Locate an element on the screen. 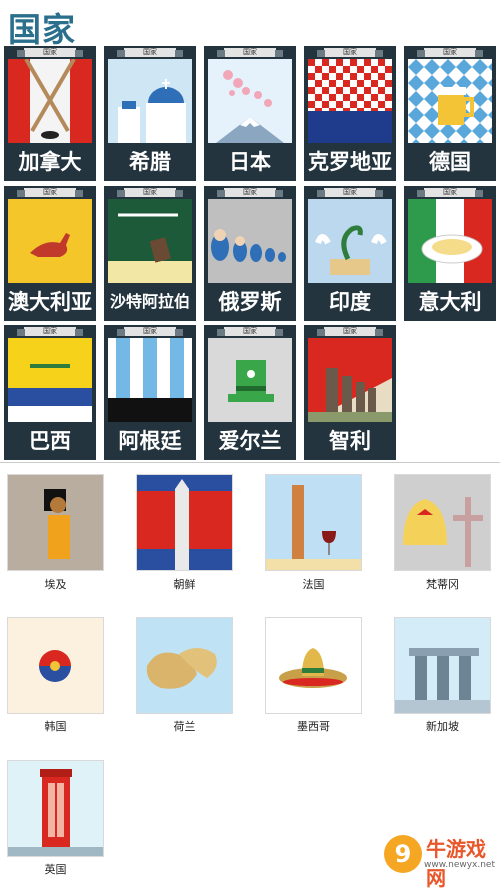 The height and width of the screenshot is (891, 500). page-title: 国家 is located at coordinates (42, 29).